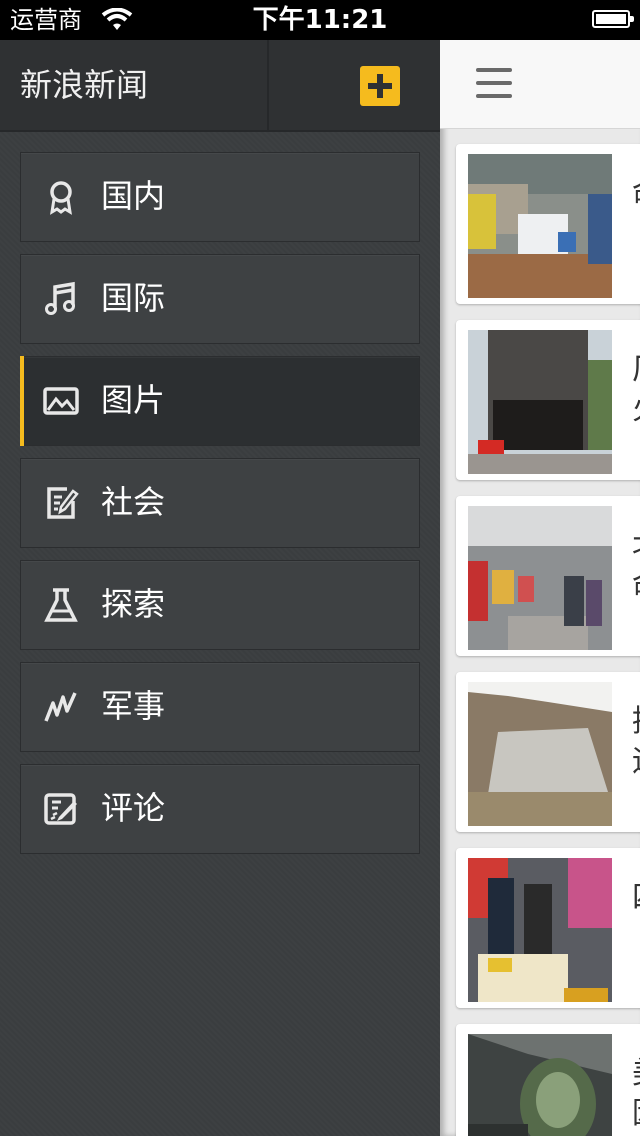 The width and height of the screenshot is (640, 1136). What do you see at coordinates (636, 898) in the screenshot?
I see `news-title: 四` at bounding box center [636, 898].